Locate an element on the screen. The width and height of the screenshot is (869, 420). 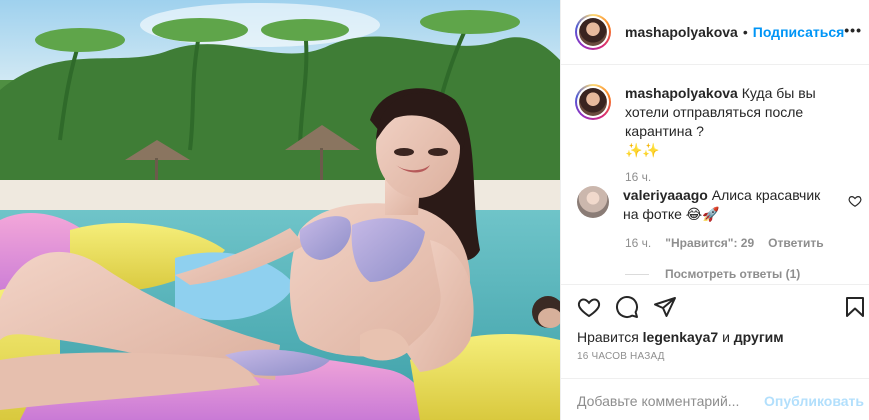
view-replies-label: Посмотреть ответы (1) is located at coordinates (733, 274).